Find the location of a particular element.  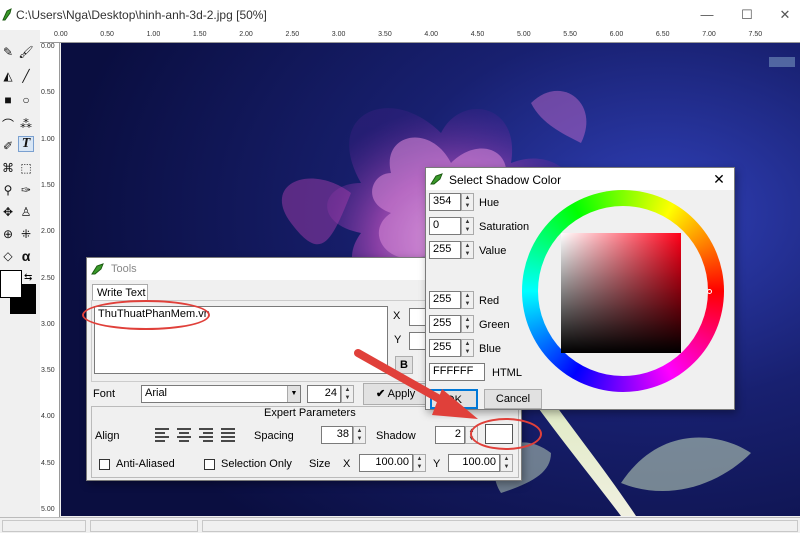

tools-dialog-title: Tools is located at coordinates (124, 269).